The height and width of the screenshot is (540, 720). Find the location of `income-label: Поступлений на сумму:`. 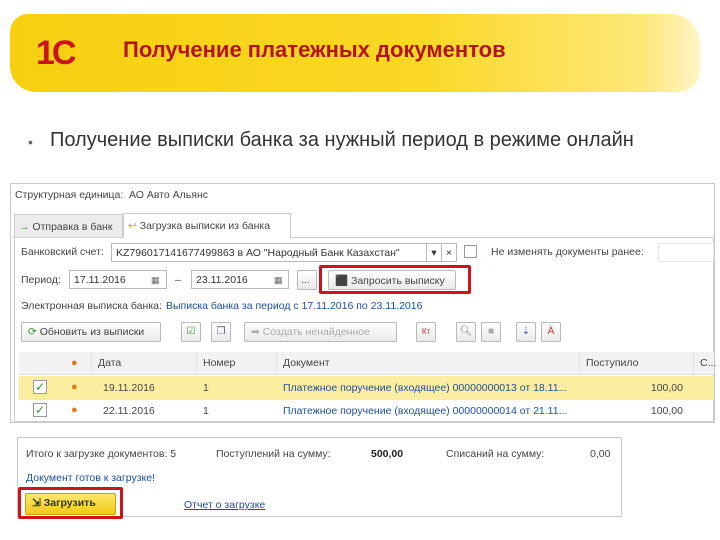

income-label: Поступлений на сумму: is located at coordinates (273, 454).